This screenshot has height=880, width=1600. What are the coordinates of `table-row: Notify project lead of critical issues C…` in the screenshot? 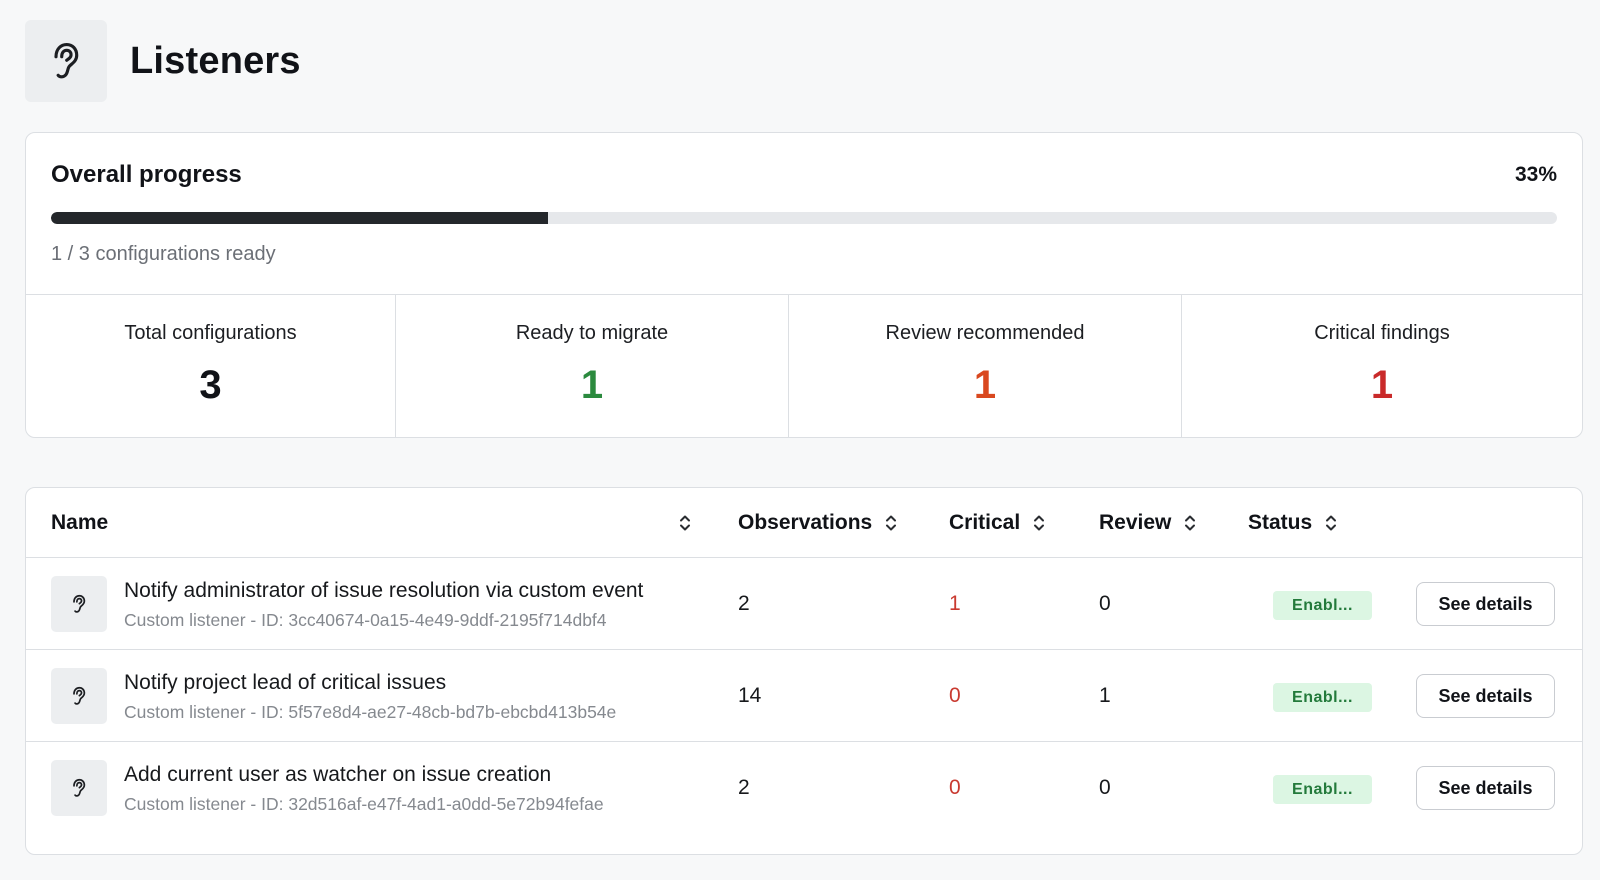 It's located at (804, 696).